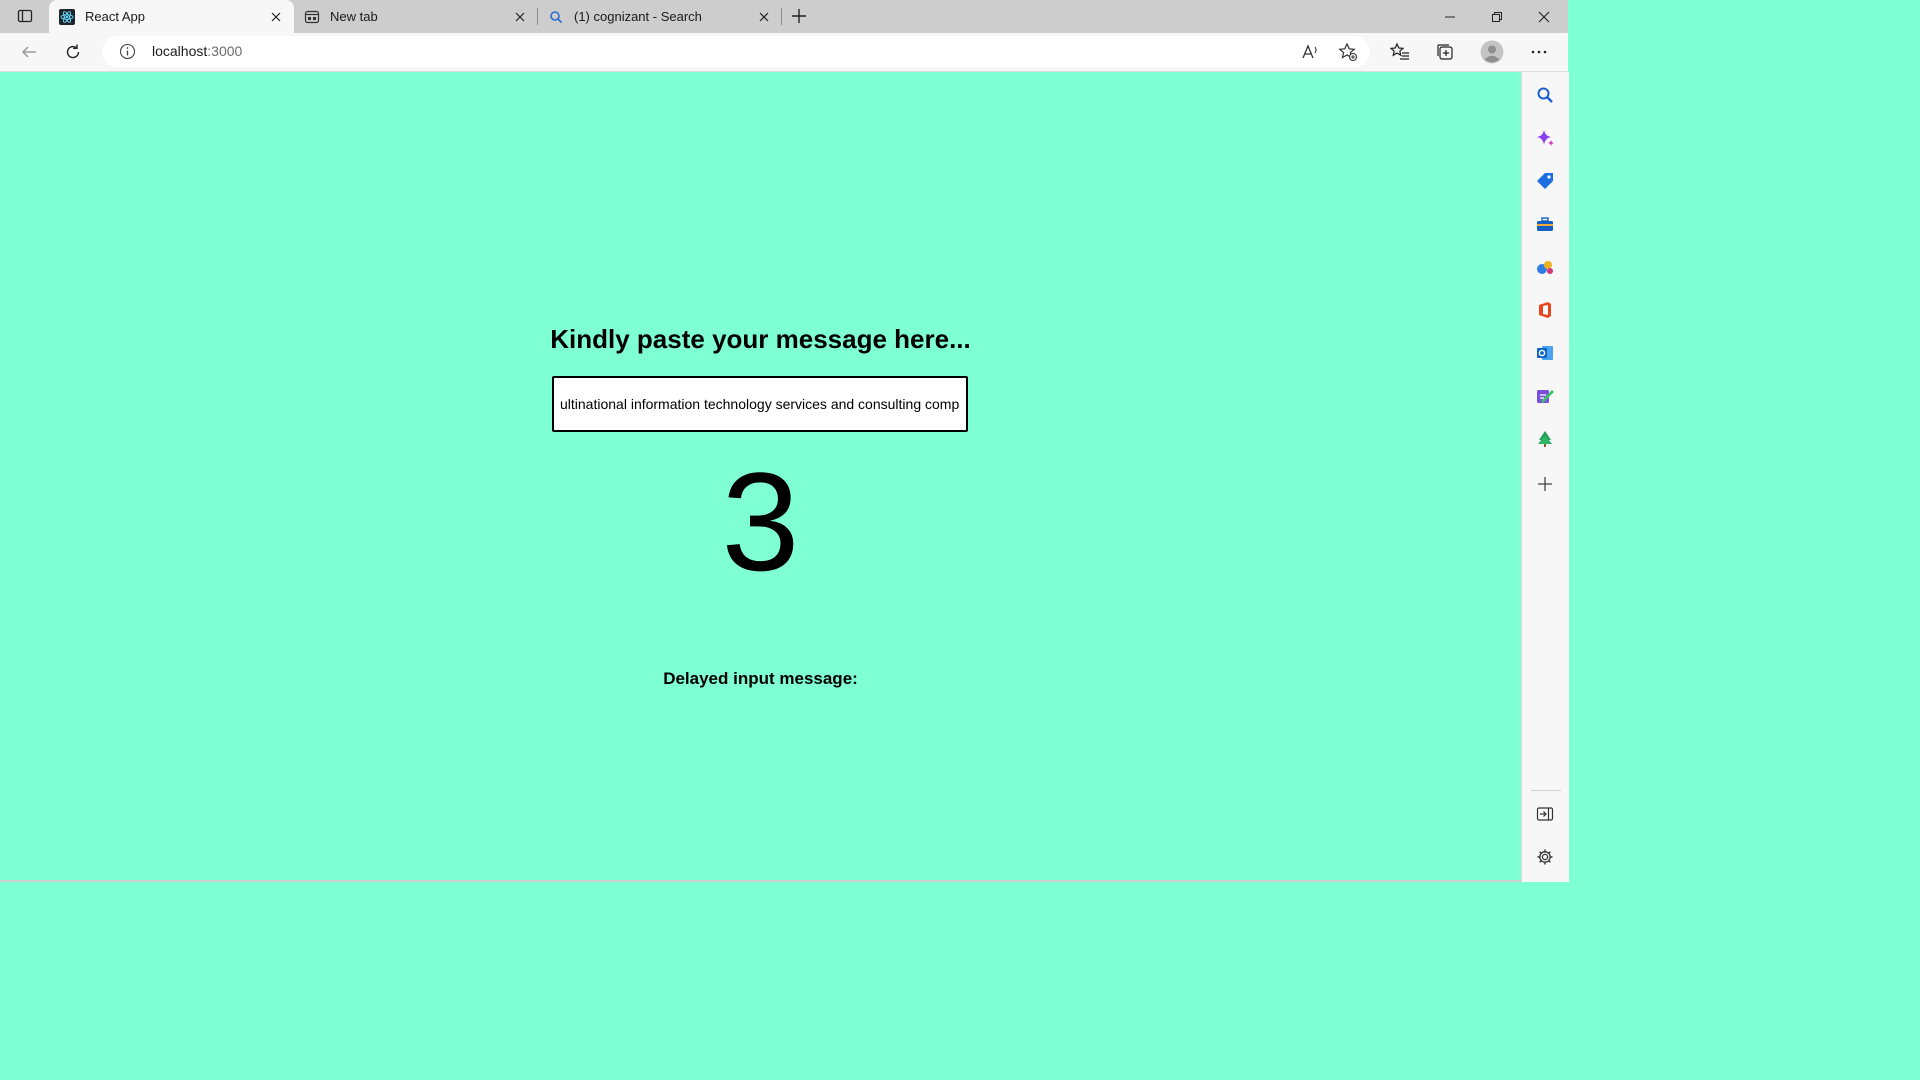 This screenshot has height=1080, width=1920. What do you see at coordinates (1348, 54) in the screenshot?
I see `add-favorite-icon` at bounding box center [1348, 54].